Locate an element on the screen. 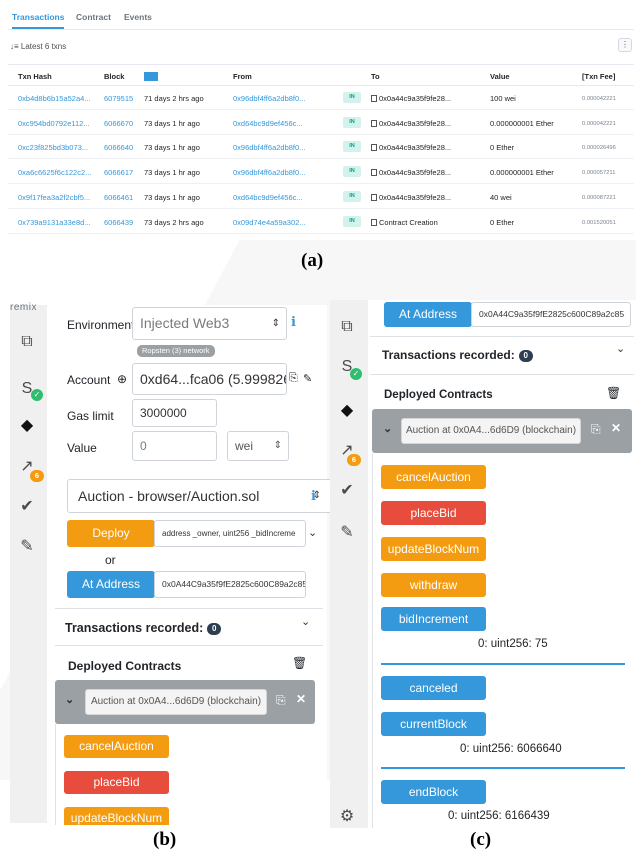 Image resolution: width=636 pixels, height=853 pixels. block-cell: 6066617 is located at coordinates (118, 172).